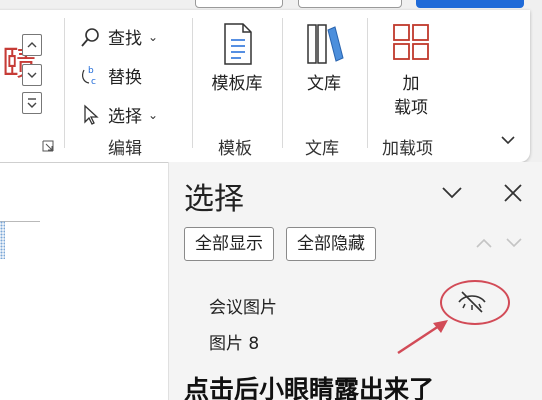 This screenshot has width=542, height=400. Describe the element at coordinates (325, 44) in the screenshot. I see `book-library-icon` at that location.